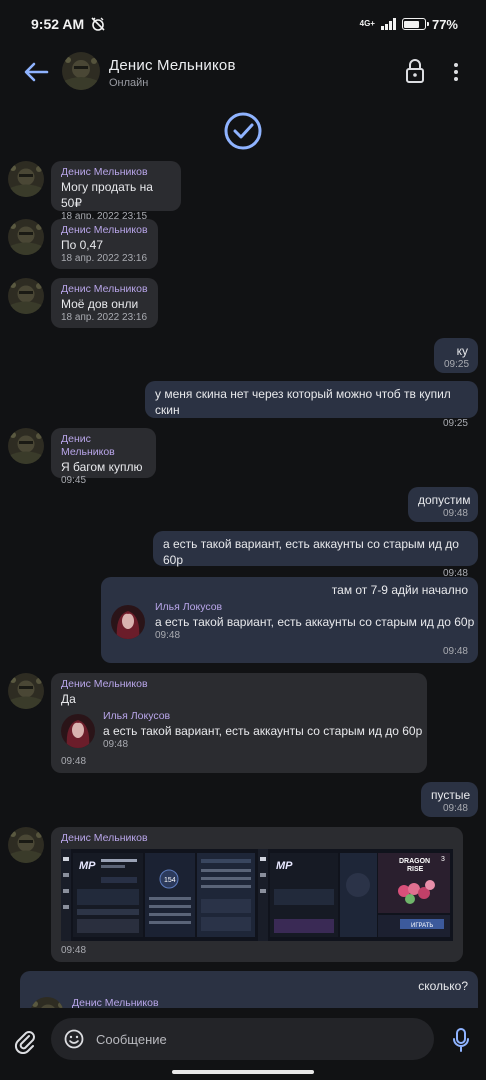 The height and width of the screenshot is (1080, 486). What do you see at coordinates (243, 72) in the screenshot?
I see `chat-header: Денис Мельников Онлайн` at bounding box center [243, 72].